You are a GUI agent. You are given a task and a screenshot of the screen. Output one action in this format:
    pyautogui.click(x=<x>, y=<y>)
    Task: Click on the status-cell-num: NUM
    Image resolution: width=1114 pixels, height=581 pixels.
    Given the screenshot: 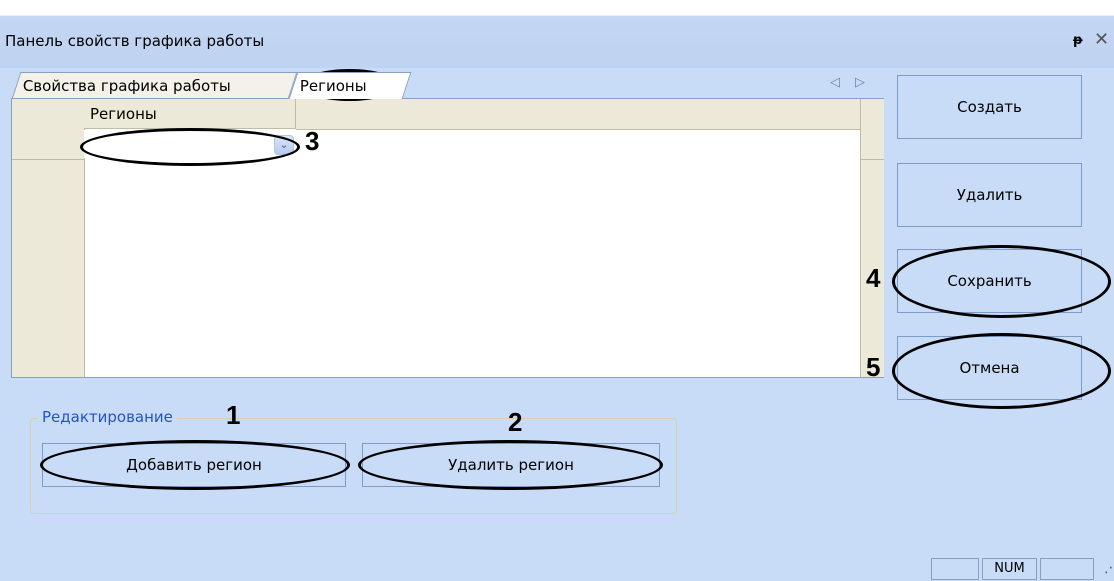 What is the action you would take?
    pyautogui.click(x=1009, y=569)
    